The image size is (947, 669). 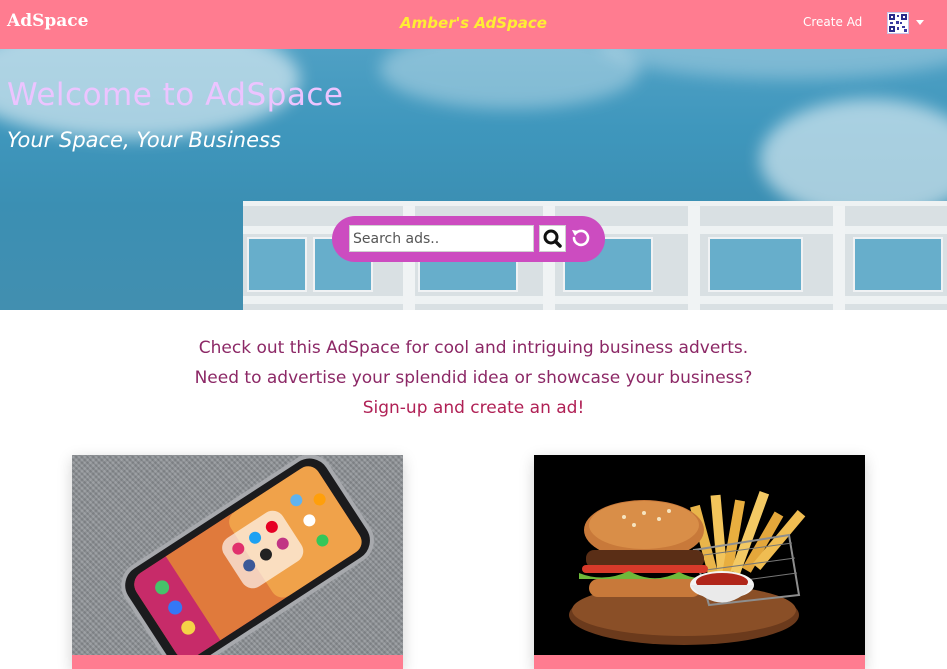 What do you see at coordinates (441, 238) in the screenshot?
I see `search-input` at bounding box center [441, 238].